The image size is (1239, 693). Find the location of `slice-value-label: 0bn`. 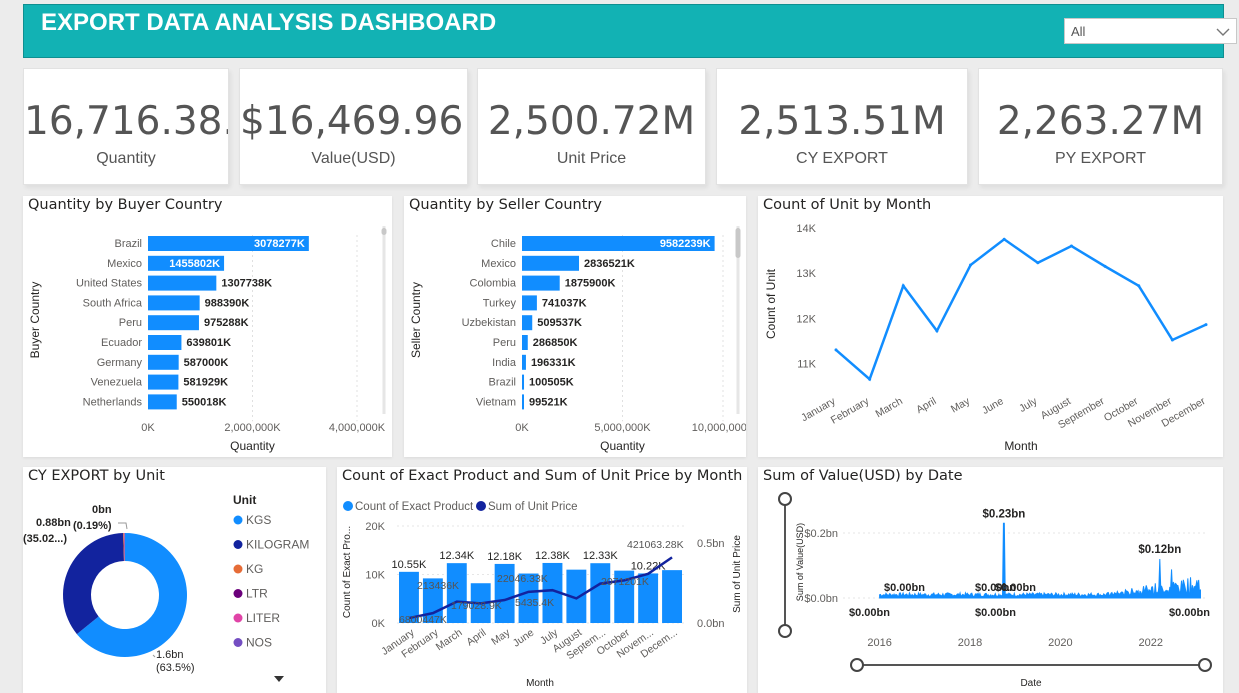

slice-value-label: 0bn is located at coordinates (102, 510).